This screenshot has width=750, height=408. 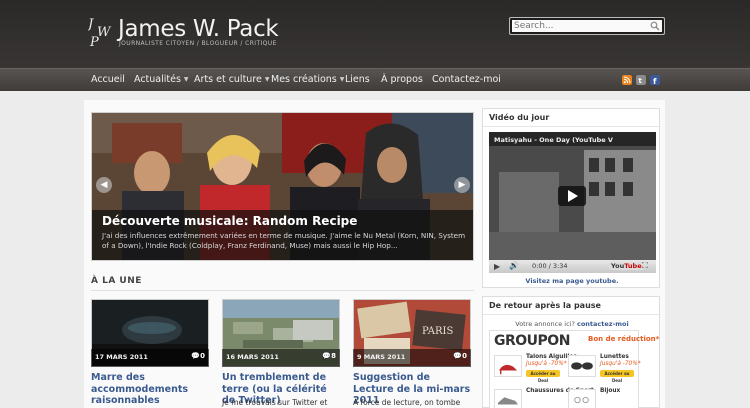 What do you see at coordinates (150, 389) in the screenshot?
I see `article-title: Marre des accommodements raisonnables` at bounding box center [150, 389].